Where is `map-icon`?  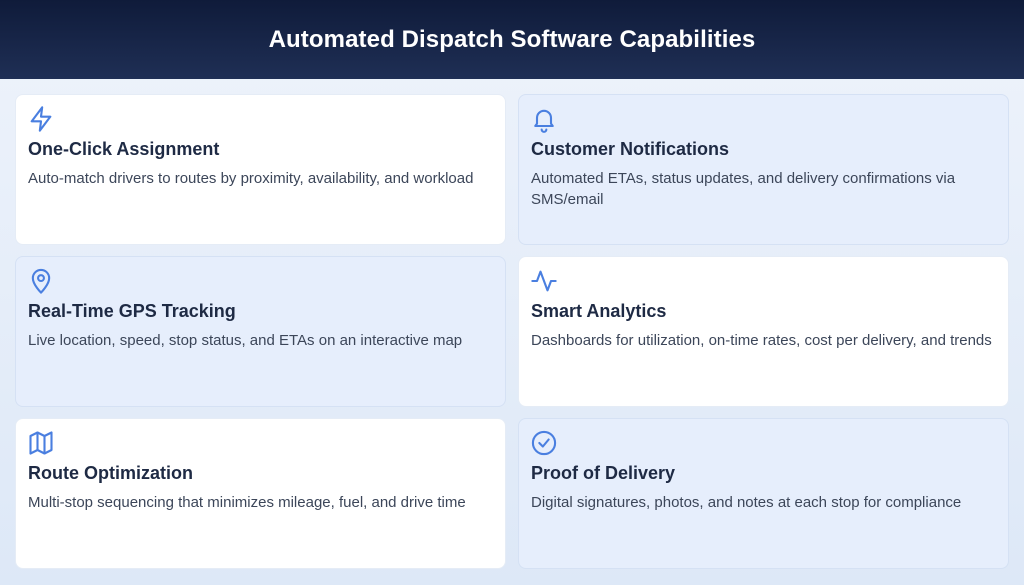
map-icon is located at coordinates (41, 443).